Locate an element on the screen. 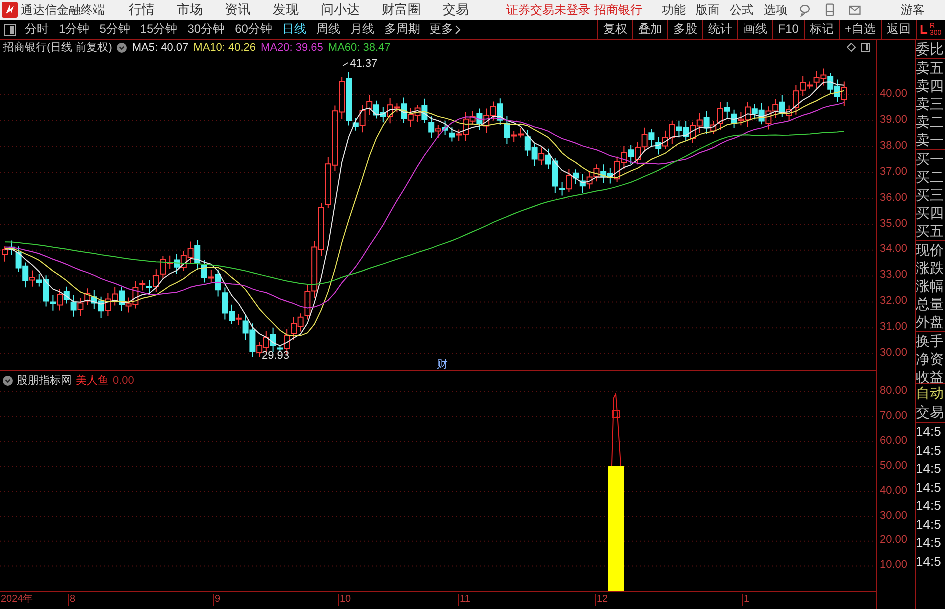 This screenshot has width=945, height=609. toolbar-button: +自选 is located at coordinates (859, 29).